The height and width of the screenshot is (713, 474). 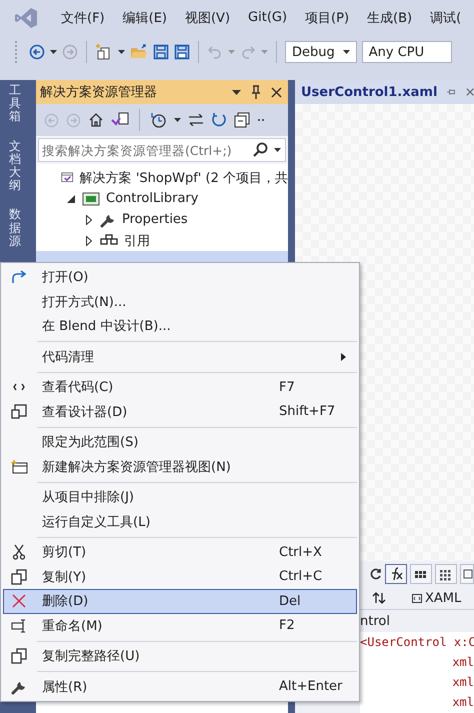 What do you see at coordinates (446, 574) in the screenshot?
I see `snap-grid-icon` at bounding box center [446, 574].